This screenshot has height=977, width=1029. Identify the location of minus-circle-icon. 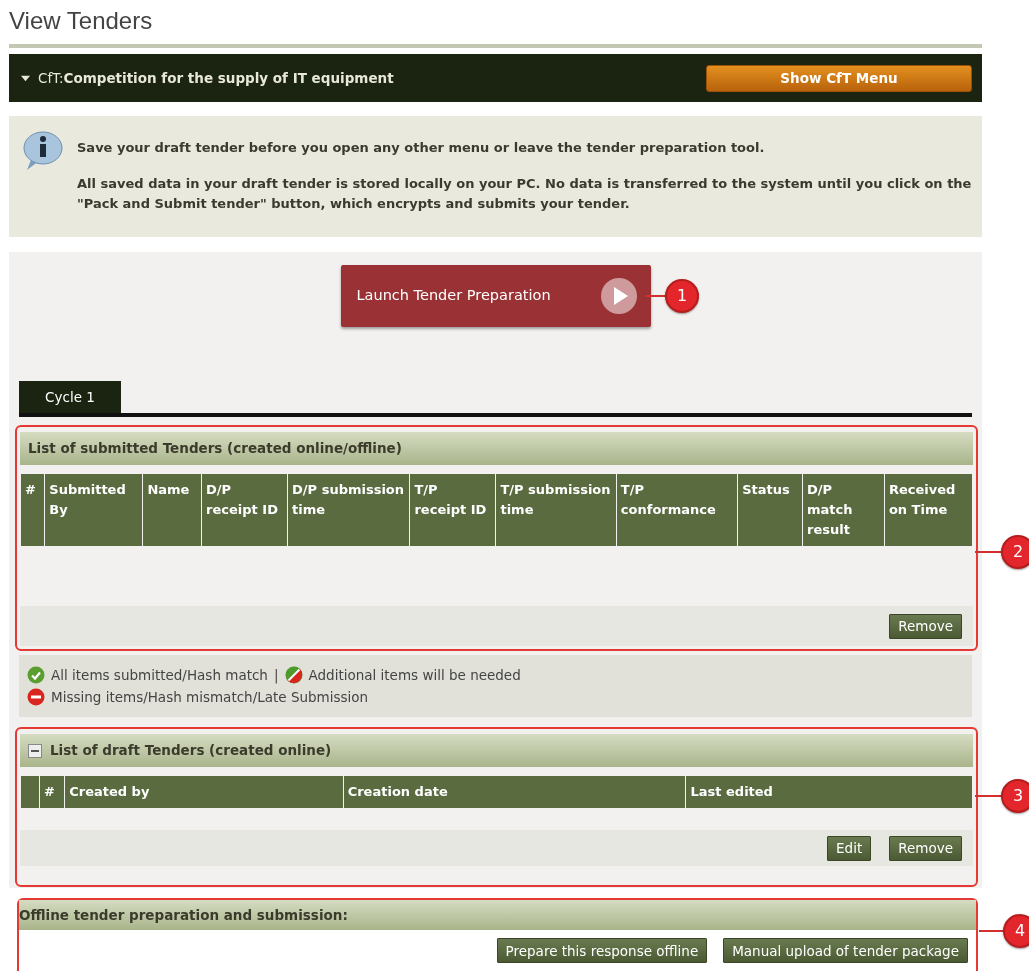
(36, 697).